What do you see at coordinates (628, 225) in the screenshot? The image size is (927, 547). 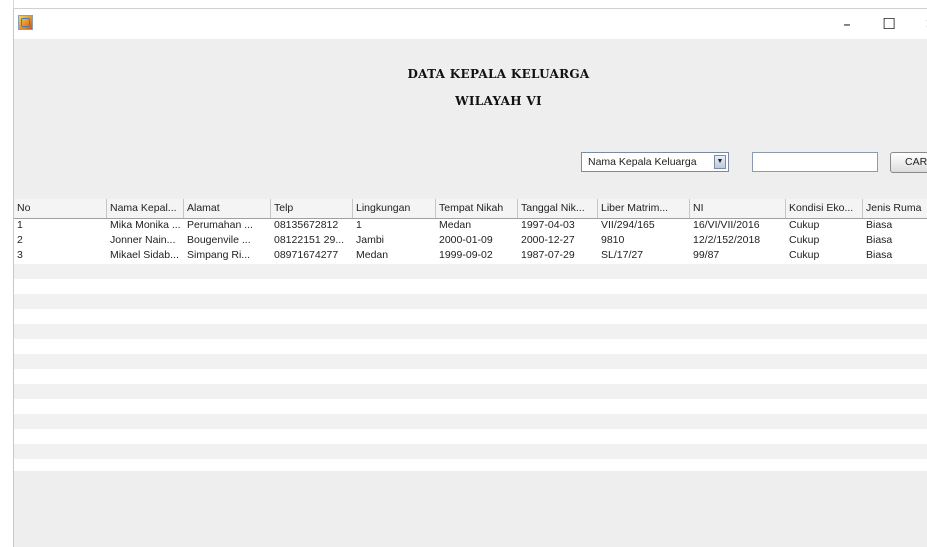 I see `table-cell: VII/294/165` at bounding box center [628, 225].